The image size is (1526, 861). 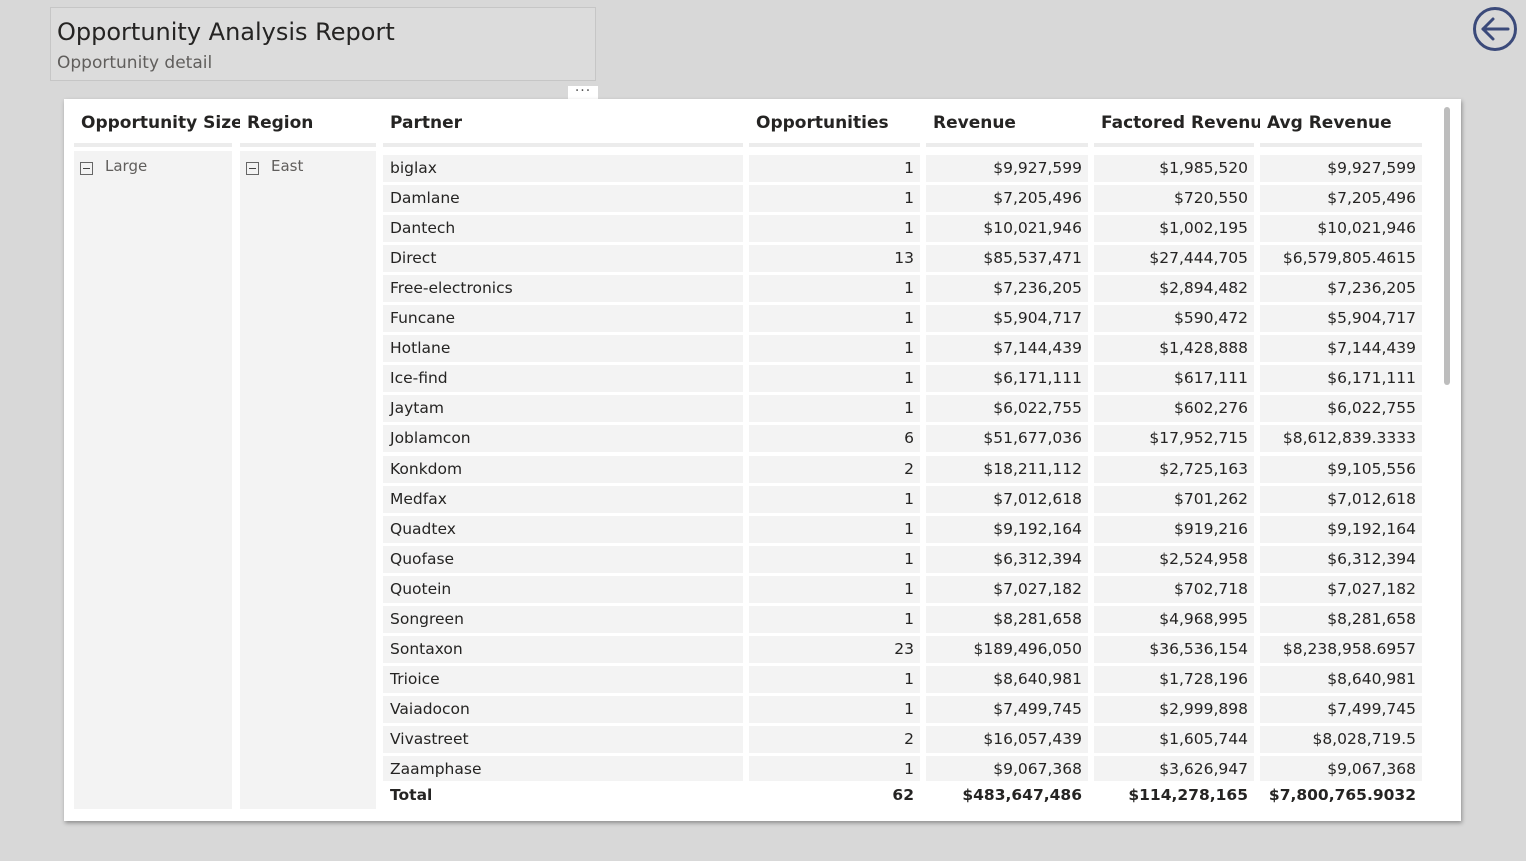 What do you see at coordinates (1007, 259) in the screenshot?
I see `table-cell: $85,537,471` at bounding box center [1007, 259].